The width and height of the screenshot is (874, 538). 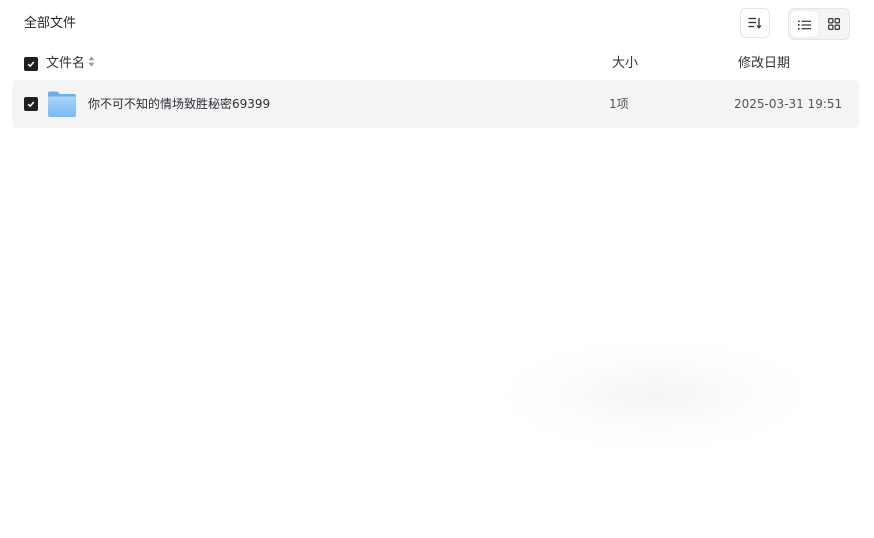 I want to click on column-header-date: 修改日期, so click(x=764, y=63).